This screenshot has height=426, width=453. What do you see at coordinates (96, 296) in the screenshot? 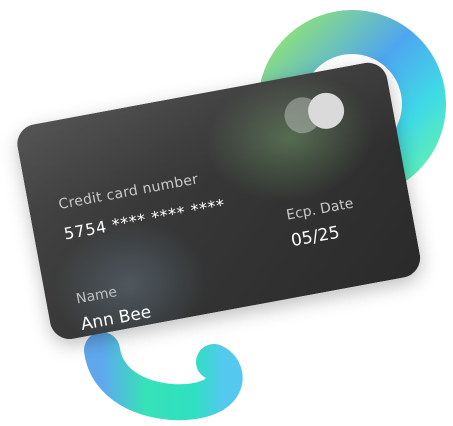
I see `cardholder-name-label: Name` at bounding box center [96, 296].